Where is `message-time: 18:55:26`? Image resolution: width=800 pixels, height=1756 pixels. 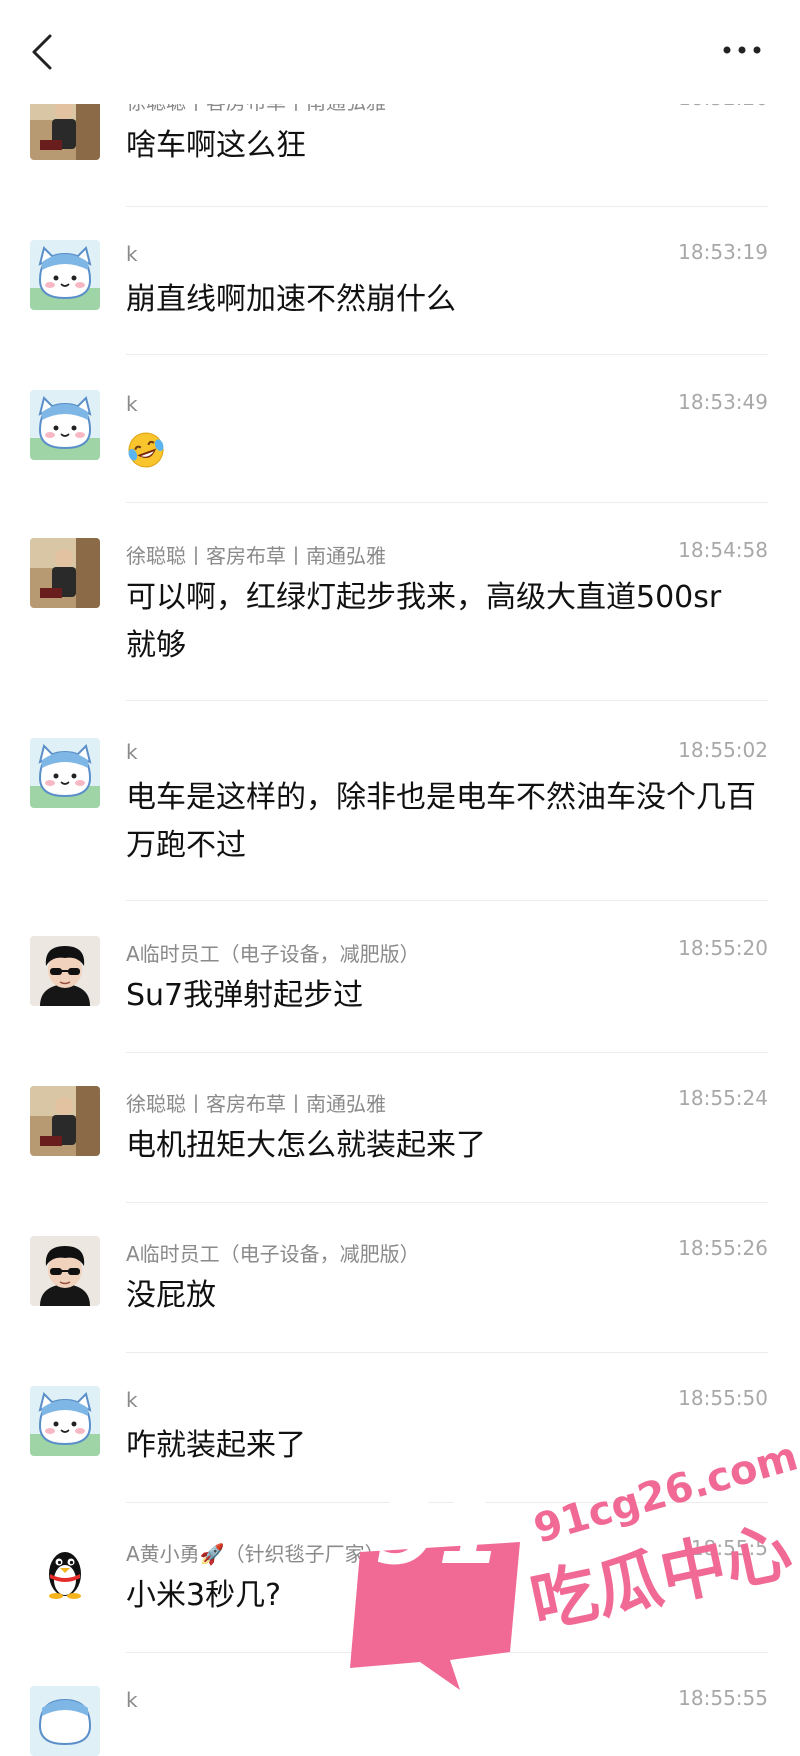 message-time: 18:55:26 is located at coordinates (723, 1248).